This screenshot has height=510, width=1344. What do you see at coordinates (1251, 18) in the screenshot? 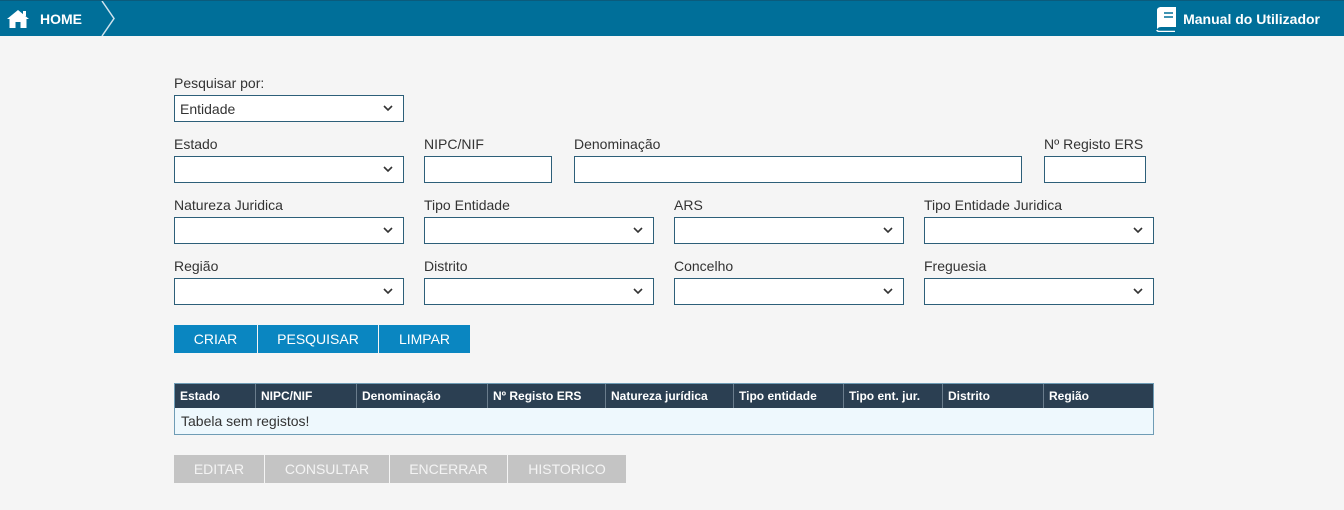
I see `user-manual-label: Manual do Utilizador` at bounding box center [1251, 18].